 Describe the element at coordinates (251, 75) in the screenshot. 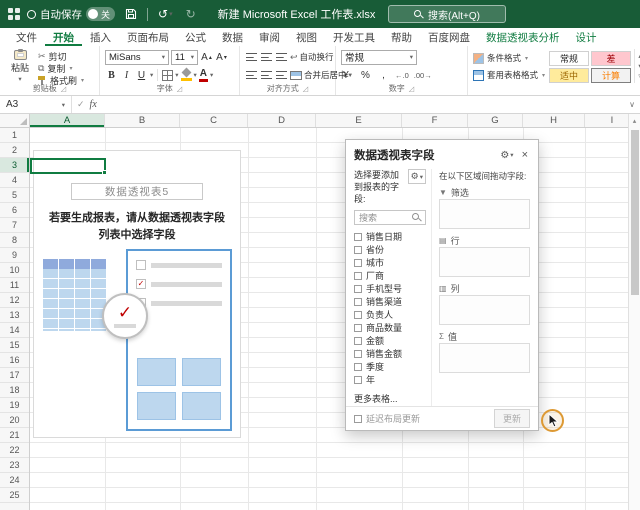

I see `align-left-button` at that location.